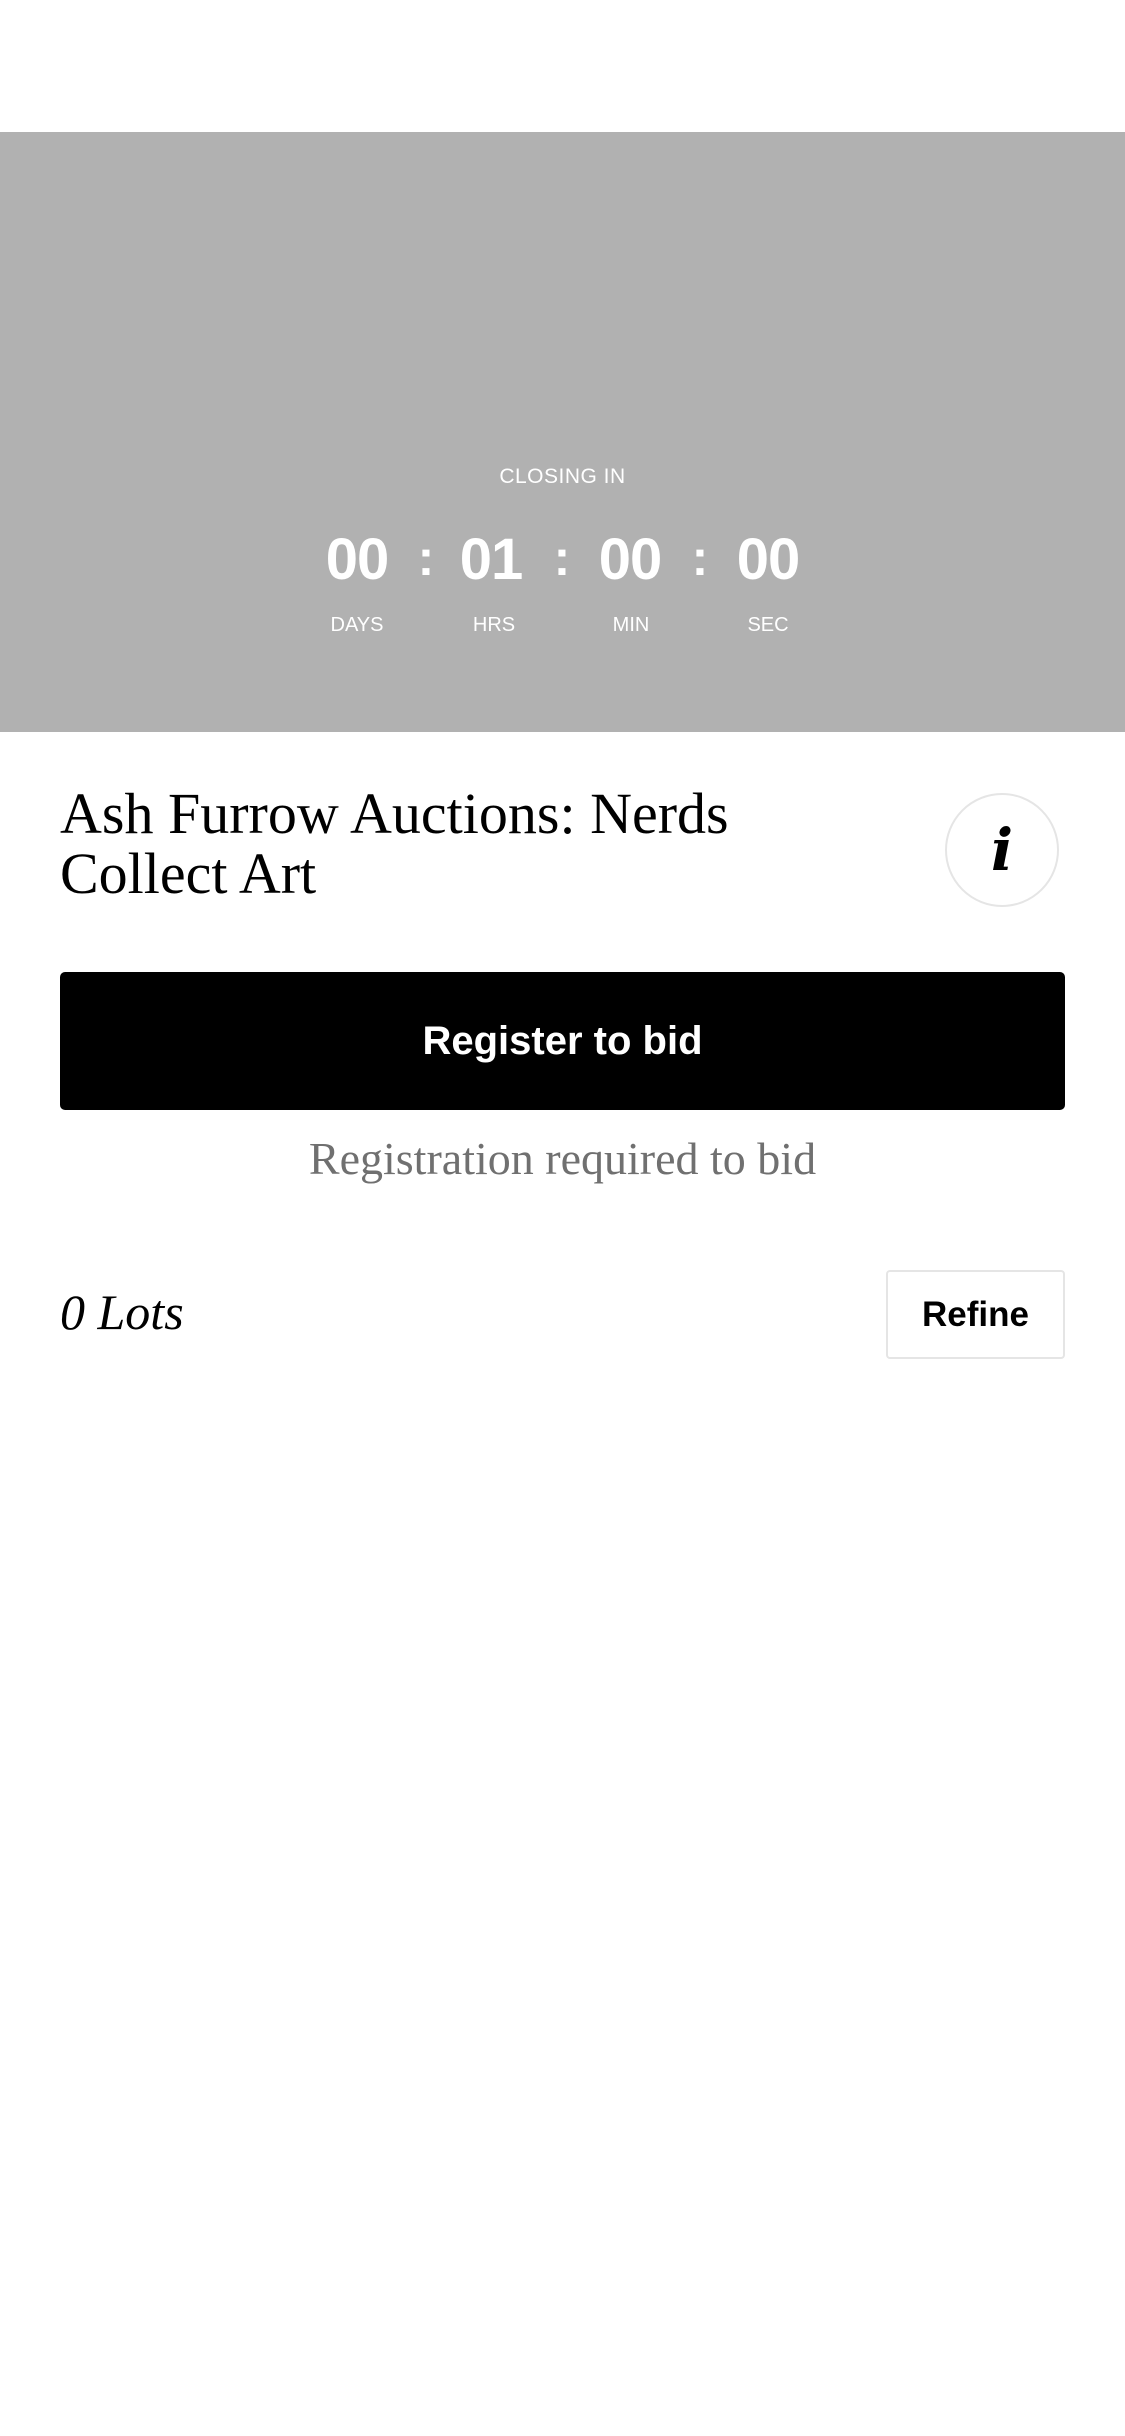  I want to click on countdown-timer: 00 : 01 : 00 : 00, so click(562, 560).